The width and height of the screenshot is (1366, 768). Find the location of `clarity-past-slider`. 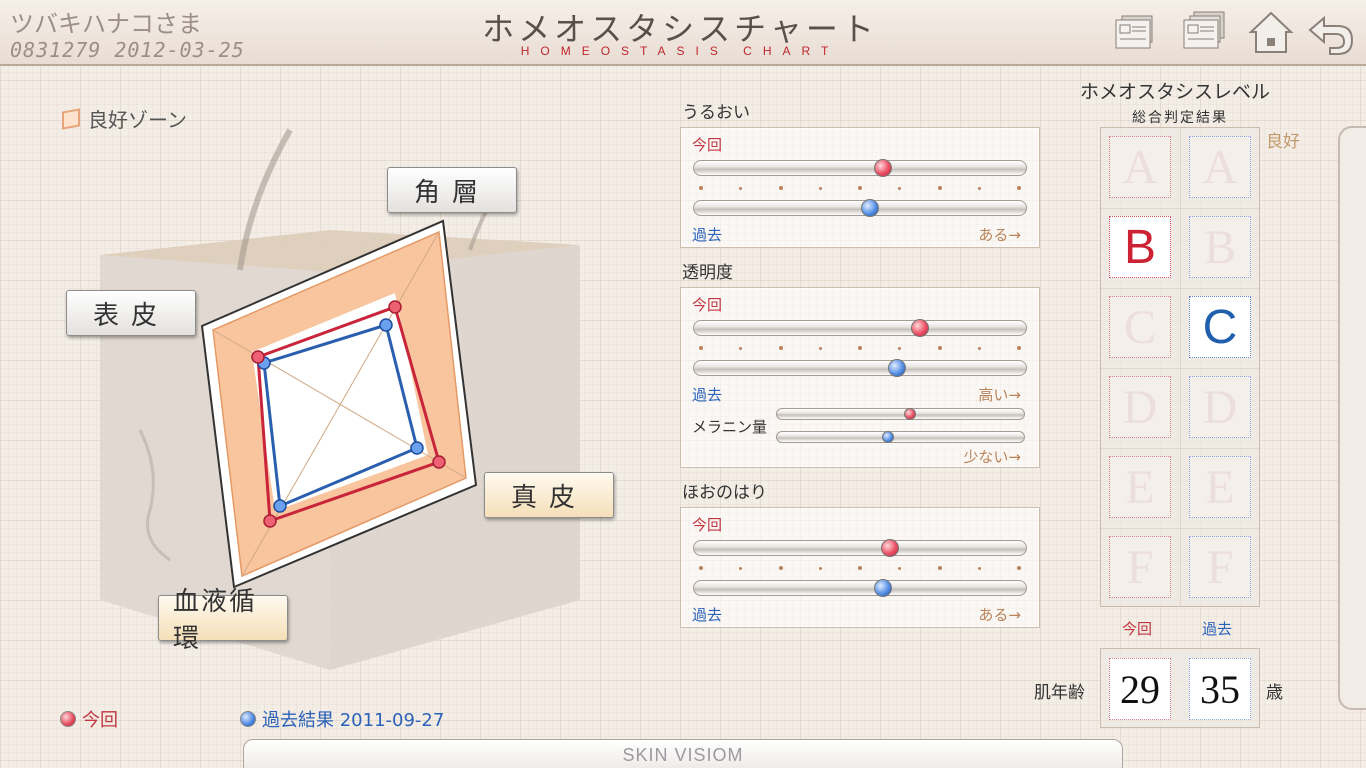

clarity-past-slider is located at coordinates (860, 368).